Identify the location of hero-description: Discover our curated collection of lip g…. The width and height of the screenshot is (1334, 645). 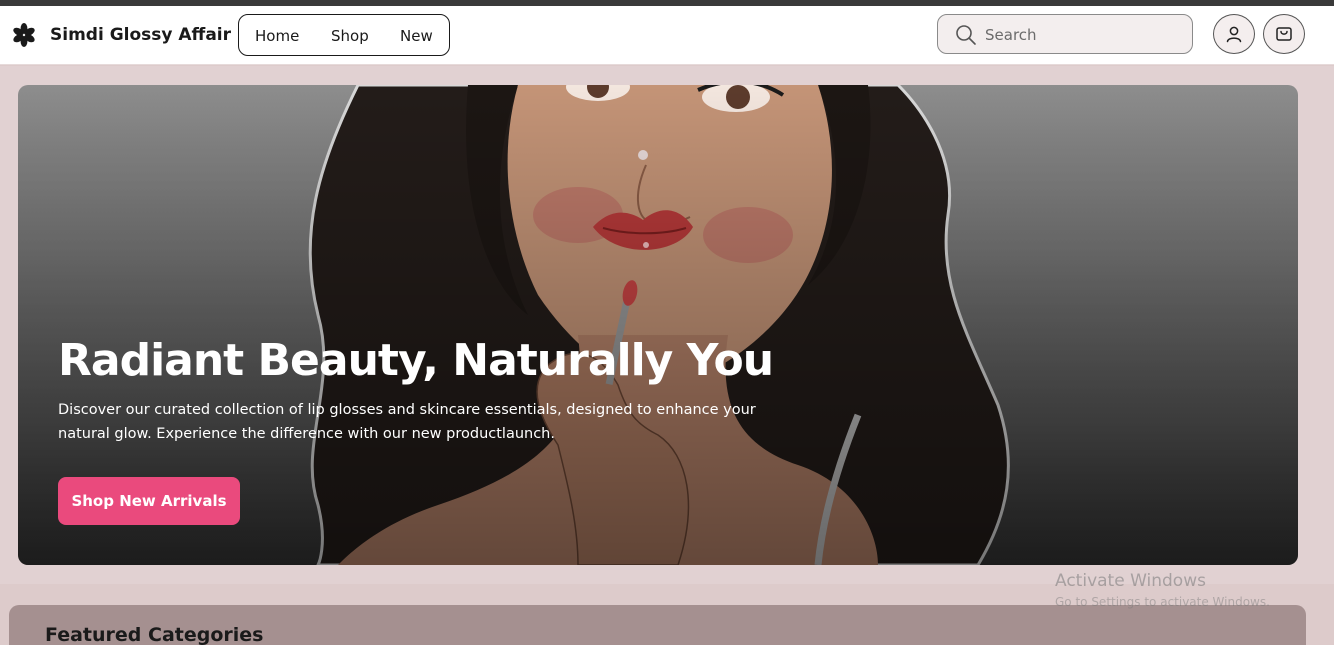
(407, 422).